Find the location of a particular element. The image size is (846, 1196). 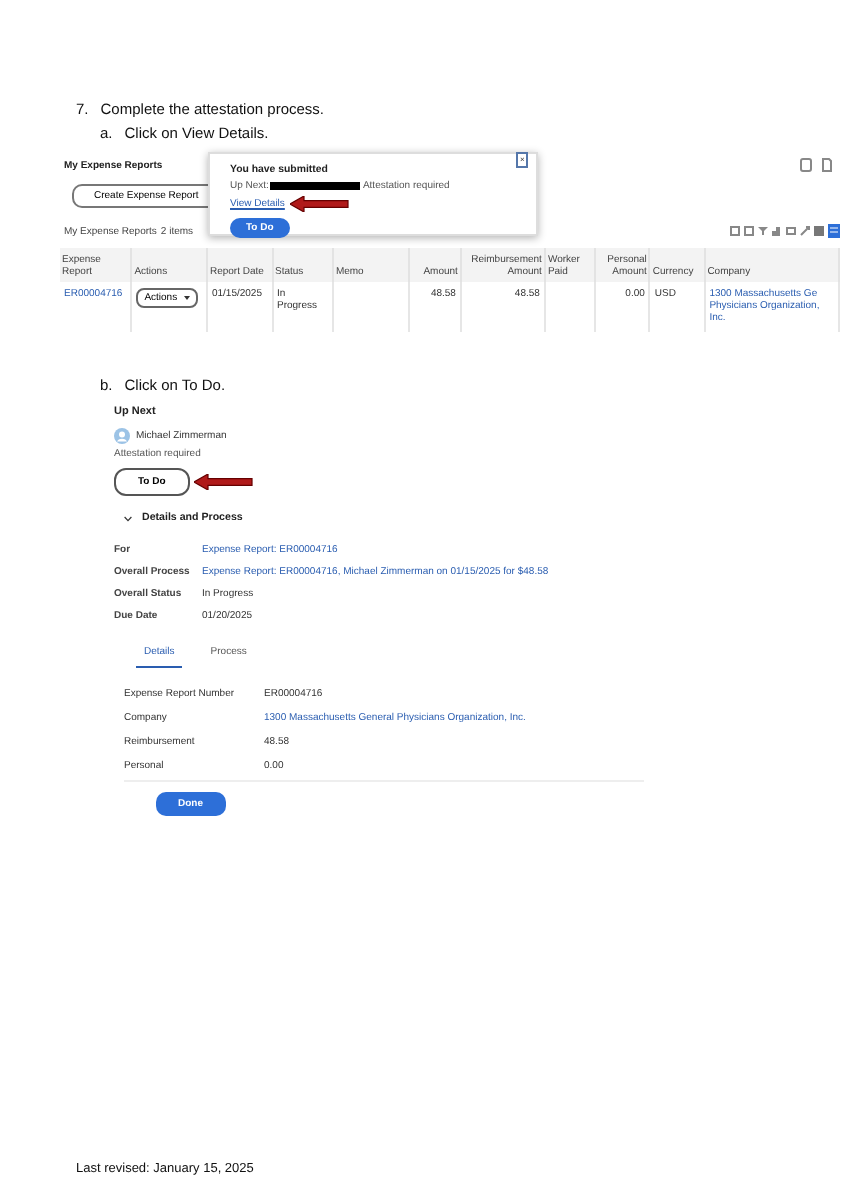

filter-icon is located at coordinates (763, 231).